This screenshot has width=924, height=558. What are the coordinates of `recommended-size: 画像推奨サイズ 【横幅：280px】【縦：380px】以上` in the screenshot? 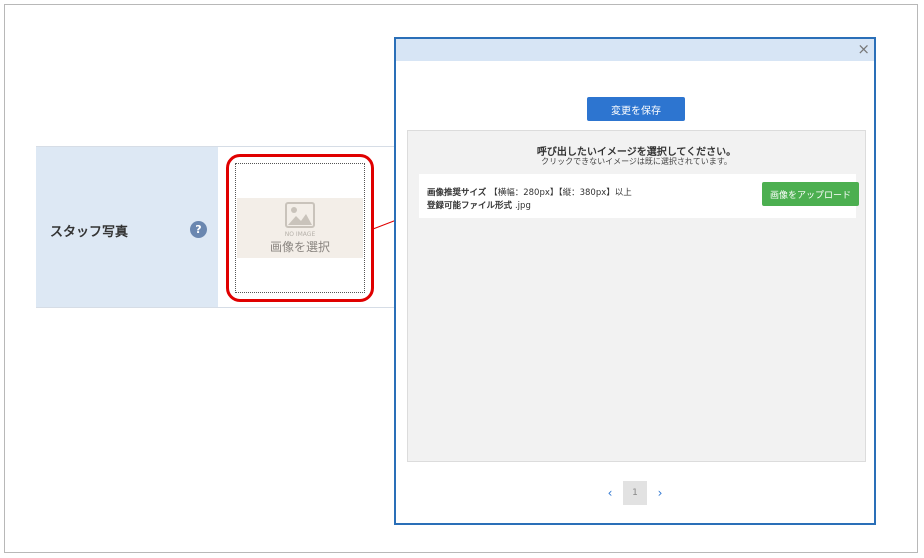 It's located at (529, 192).